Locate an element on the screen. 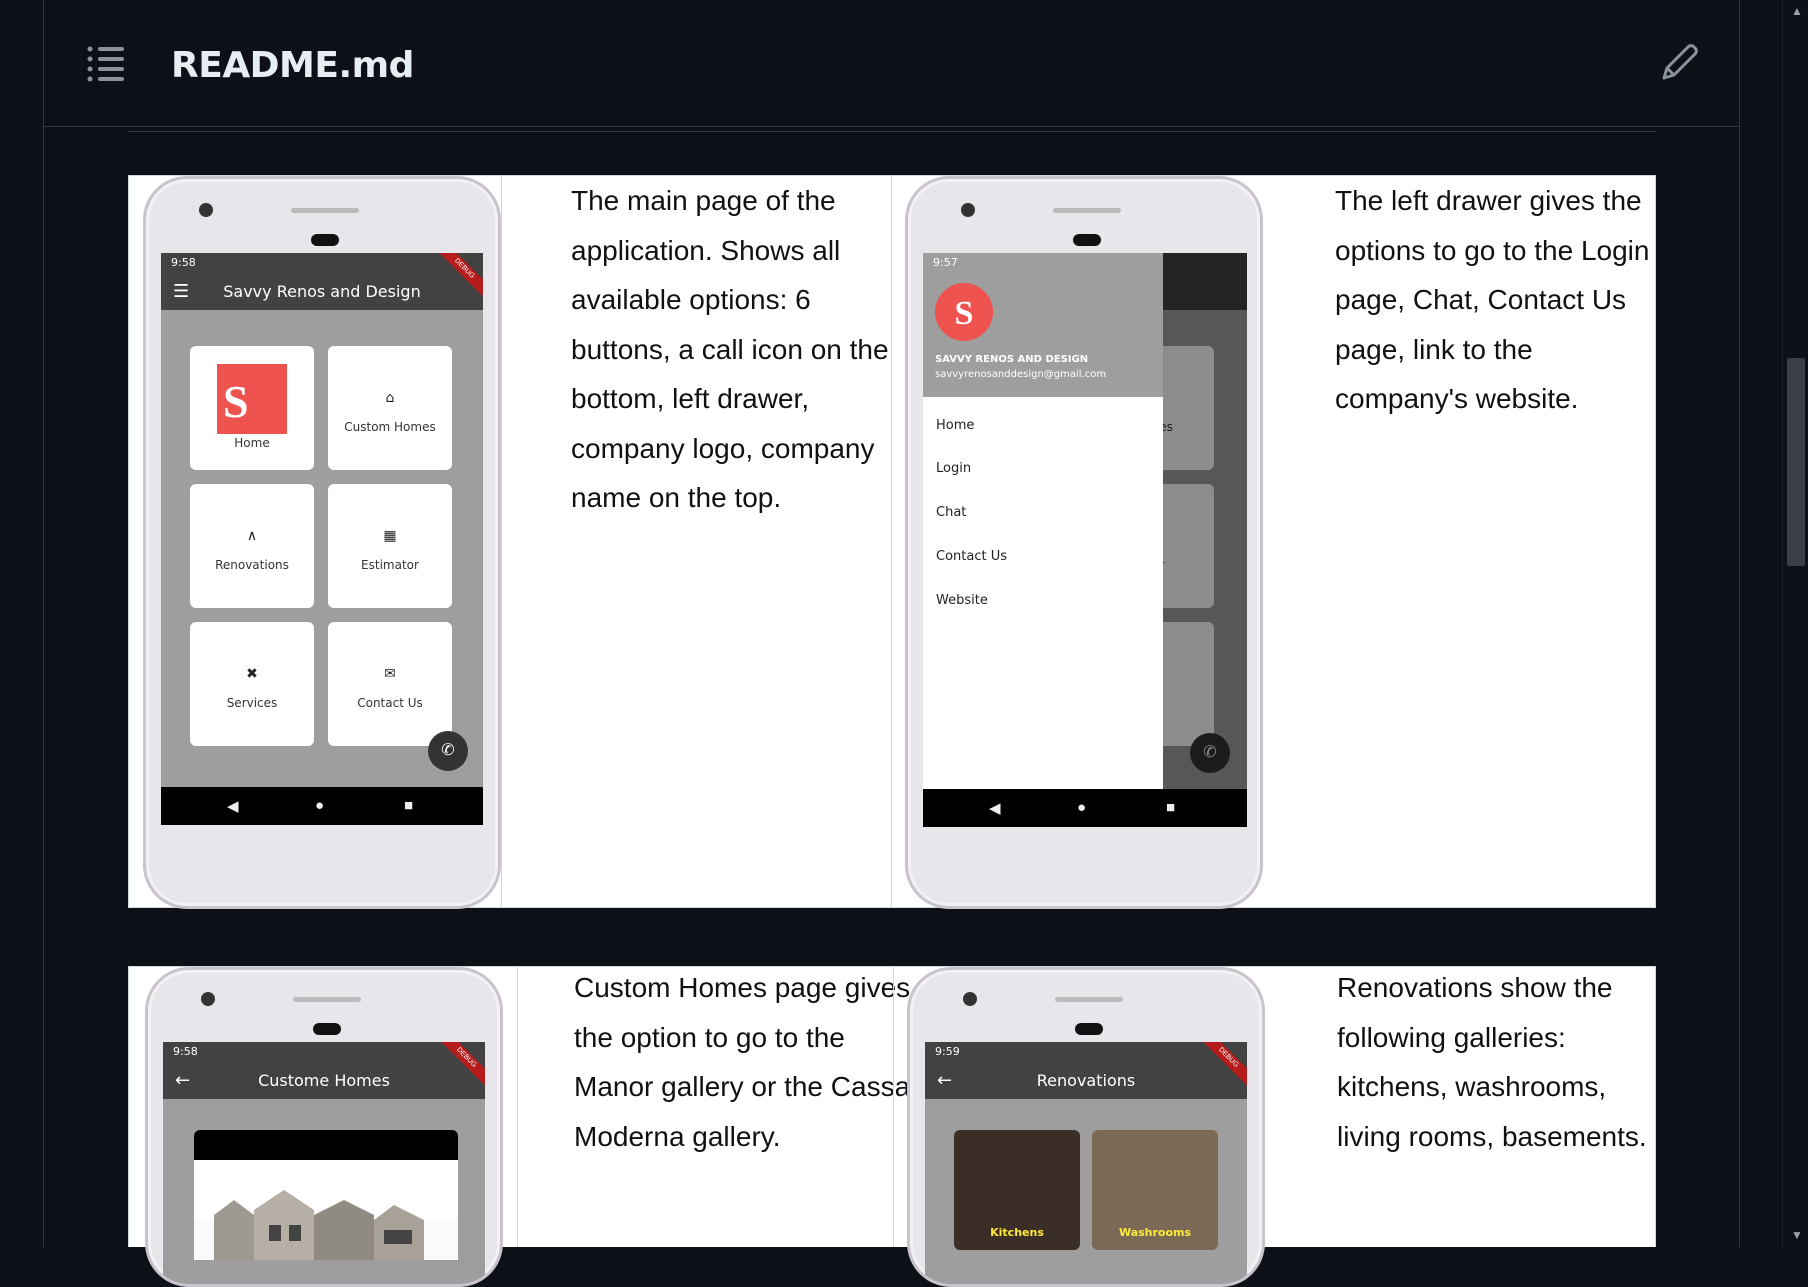 Image resolution: width=1808 pixels, height=1287 pixels. tile-label: Services is located at coordinates (252, 703).